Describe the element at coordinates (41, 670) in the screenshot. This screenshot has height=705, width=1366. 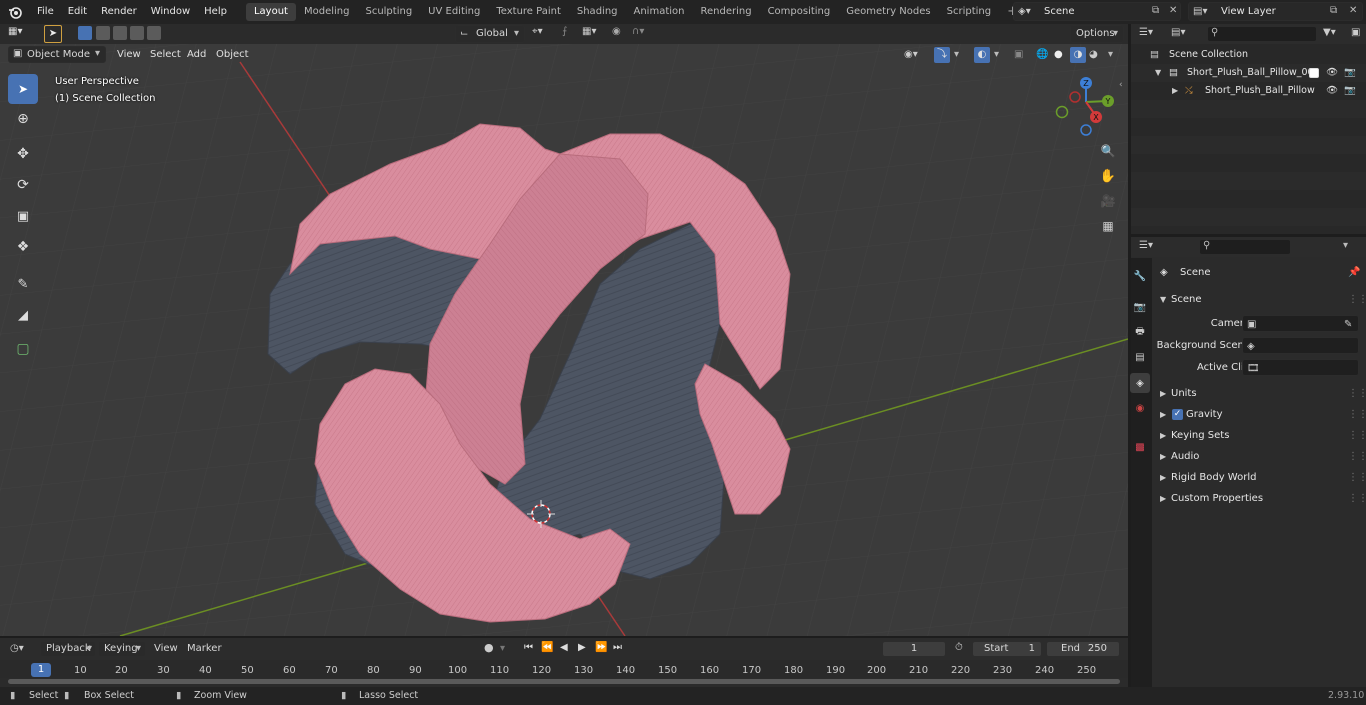
I see `playhead: 1` at that location.